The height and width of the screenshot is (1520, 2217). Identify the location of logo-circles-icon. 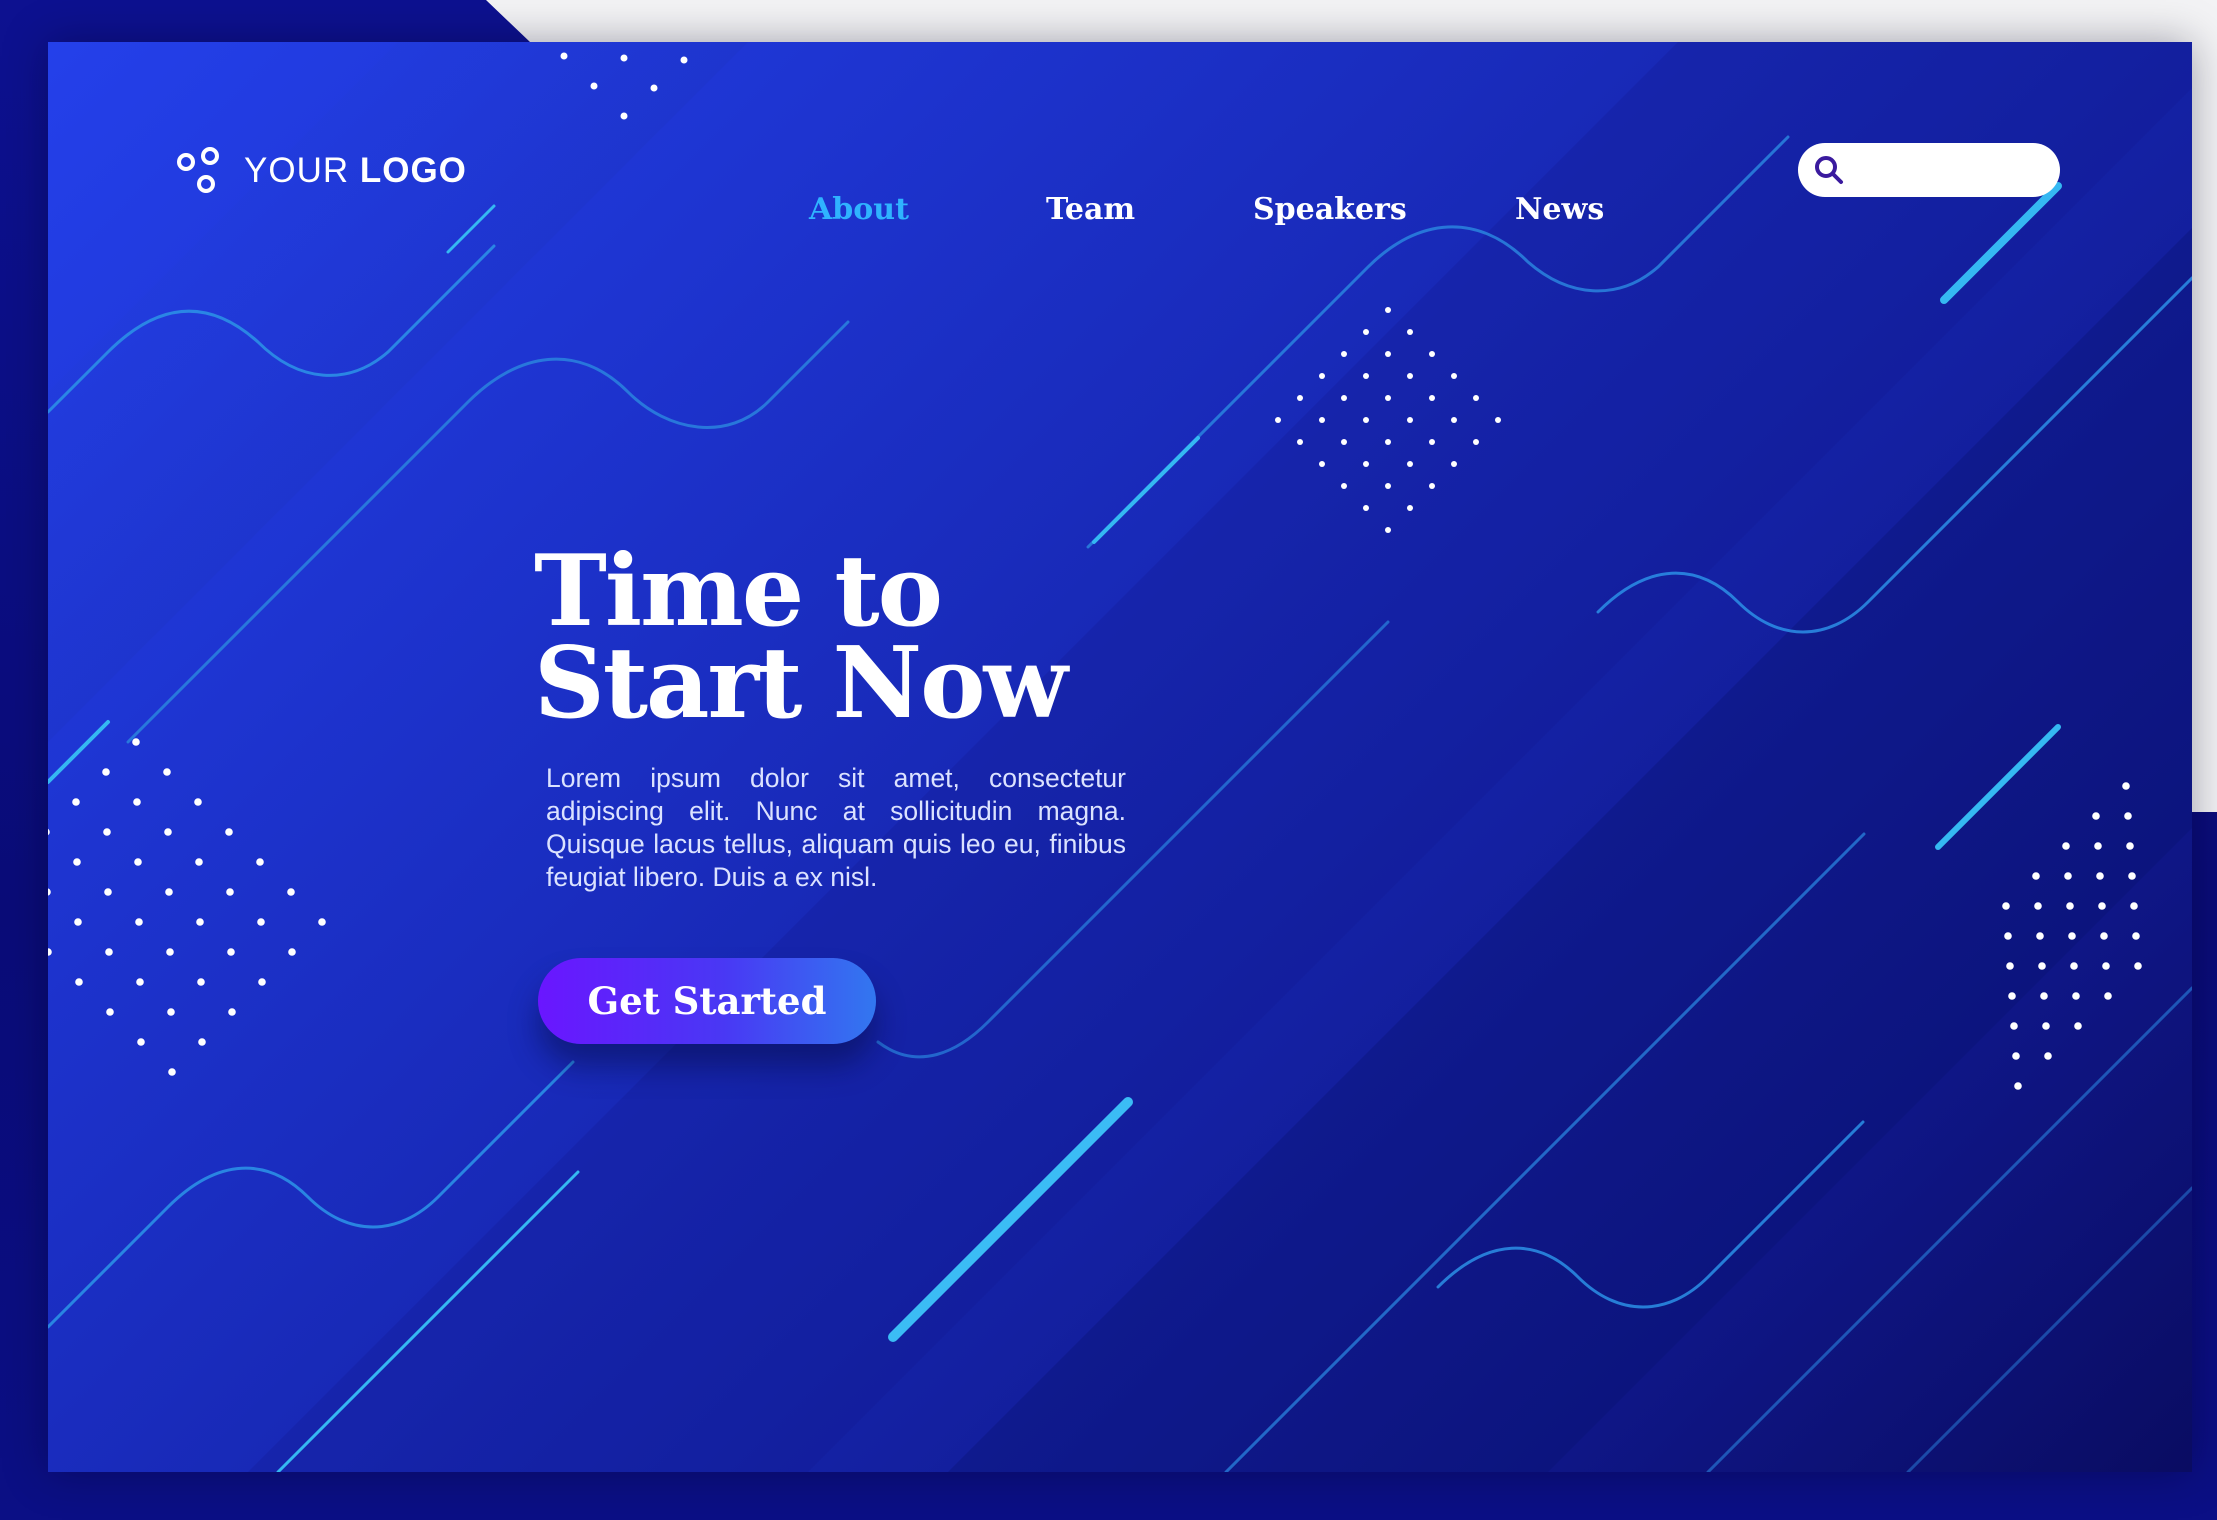
(198, 170).